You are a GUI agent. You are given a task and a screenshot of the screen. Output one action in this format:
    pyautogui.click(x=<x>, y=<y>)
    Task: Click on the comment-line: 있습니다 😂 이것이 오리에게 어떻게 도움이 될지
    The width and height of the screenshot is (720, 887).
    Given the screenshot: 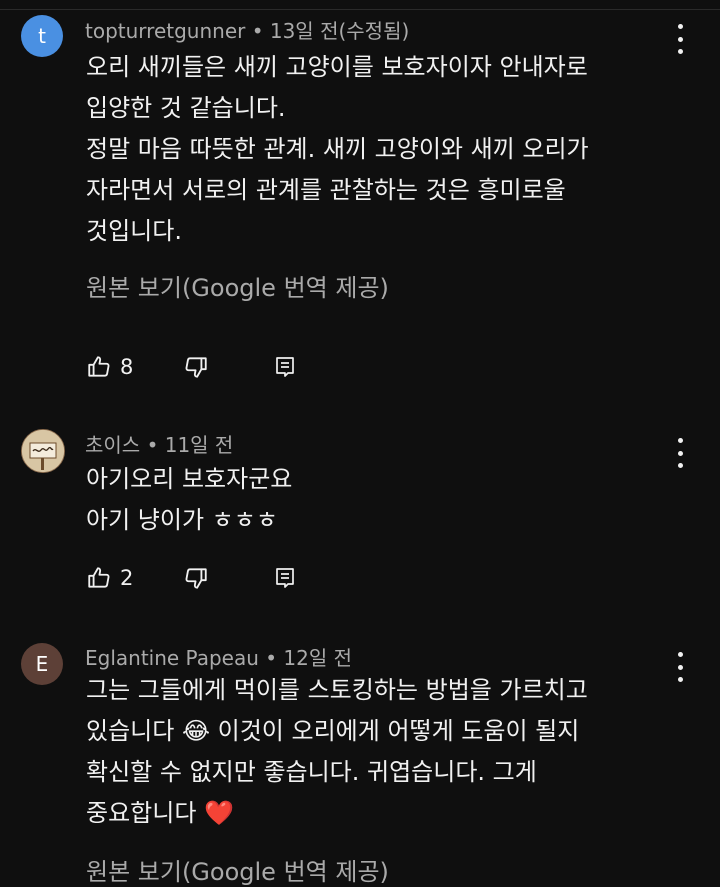 What is the action you would take?
    pyautogui.click(x=333, y=731)
    